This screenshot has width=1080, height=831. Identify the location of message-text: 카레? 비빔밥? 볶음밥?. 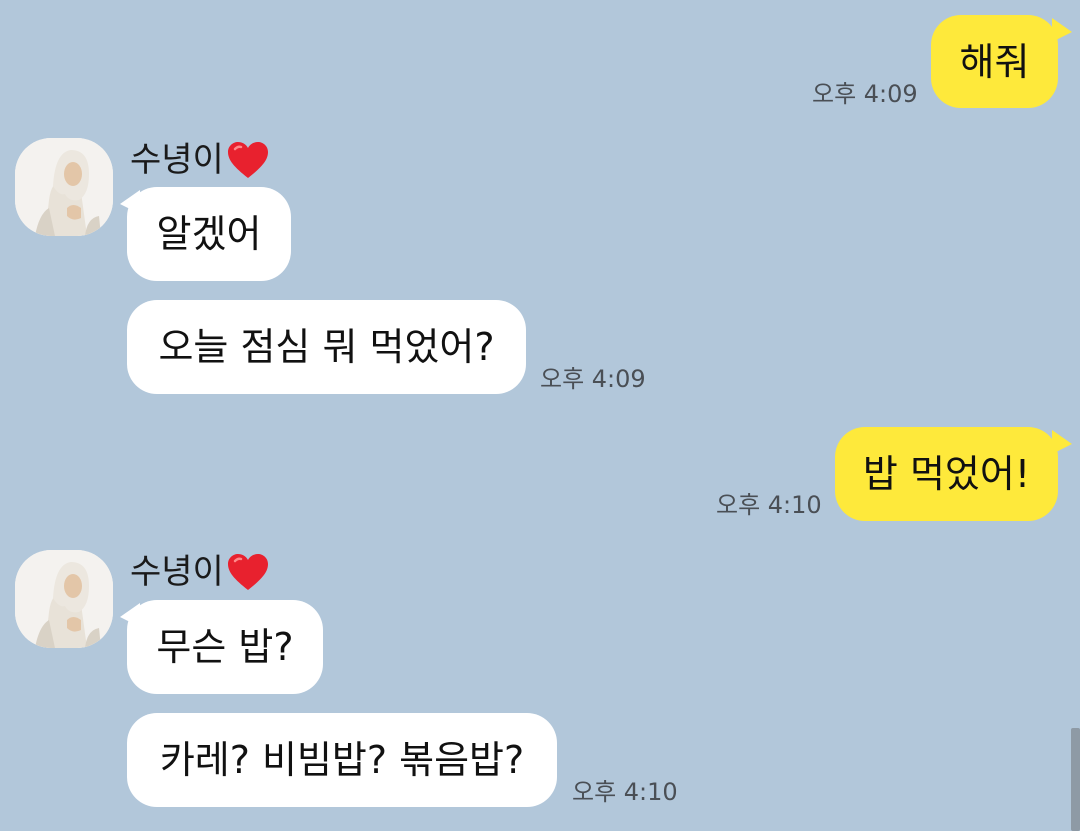
(342, 760).